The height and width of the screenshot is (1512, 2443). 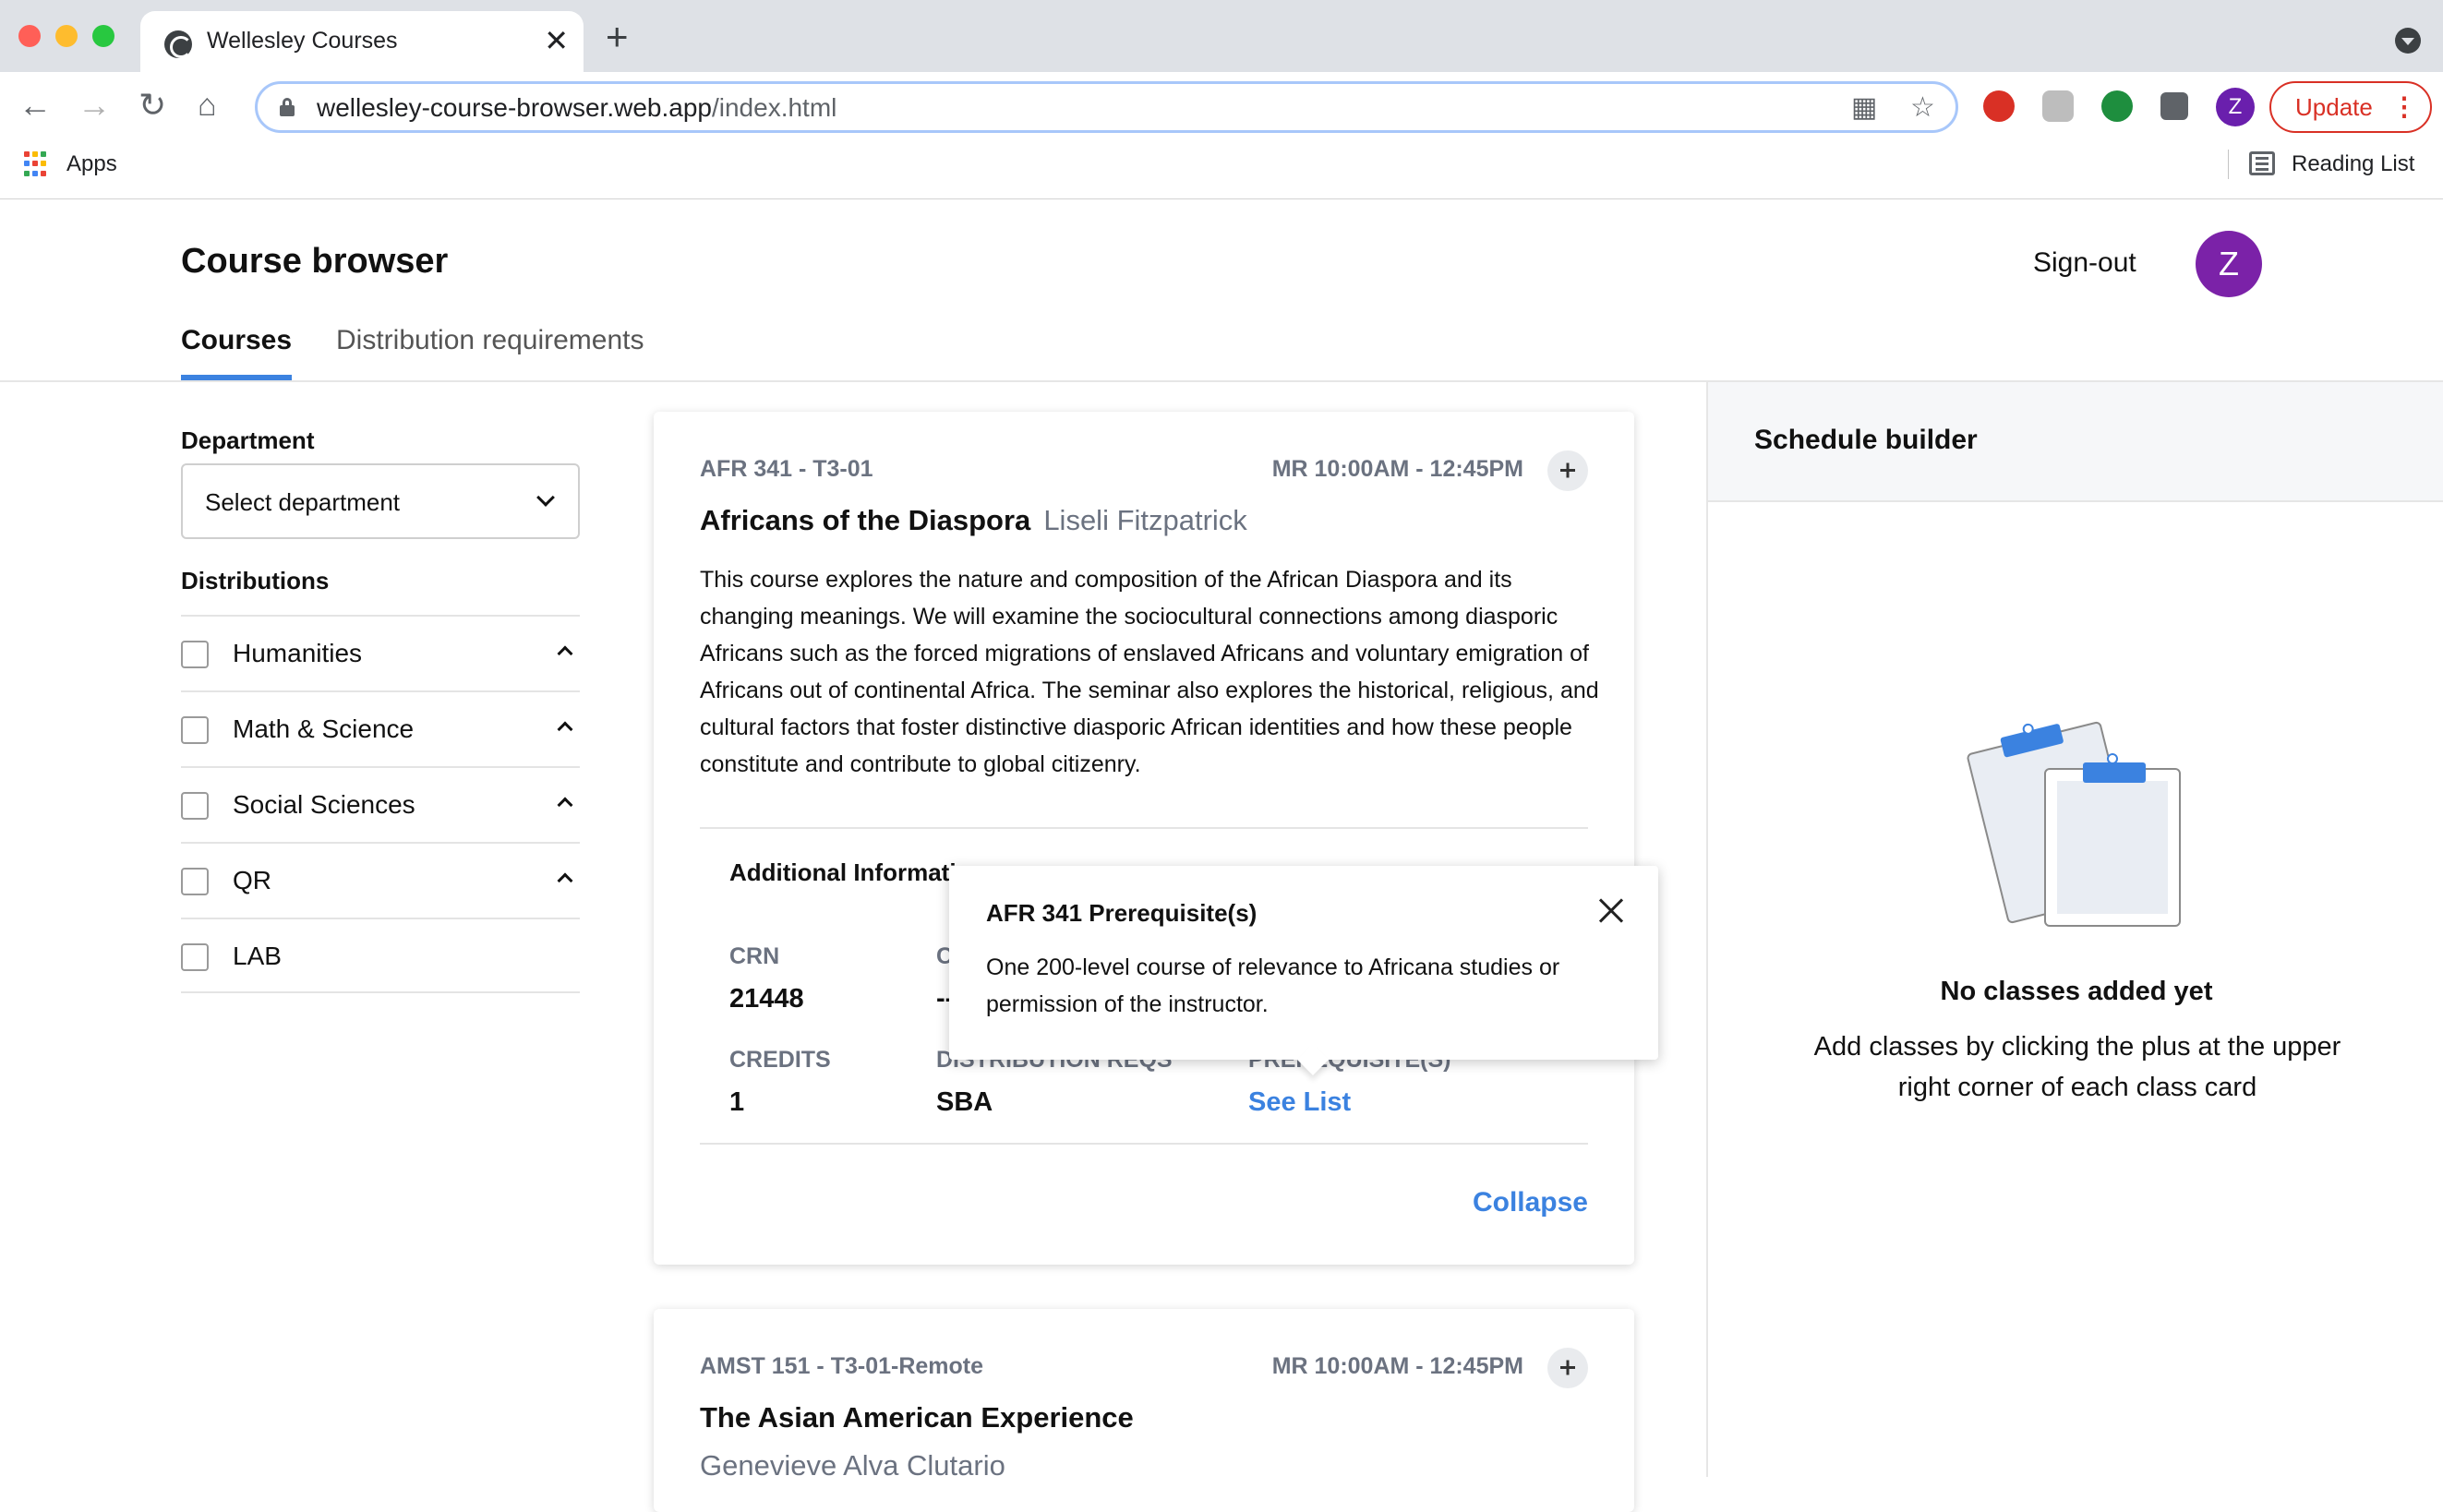 What do you see at coordinates (237, 340) in the screenshot?
I see `tab-courses: Courses` at bounding box center [237, 340].